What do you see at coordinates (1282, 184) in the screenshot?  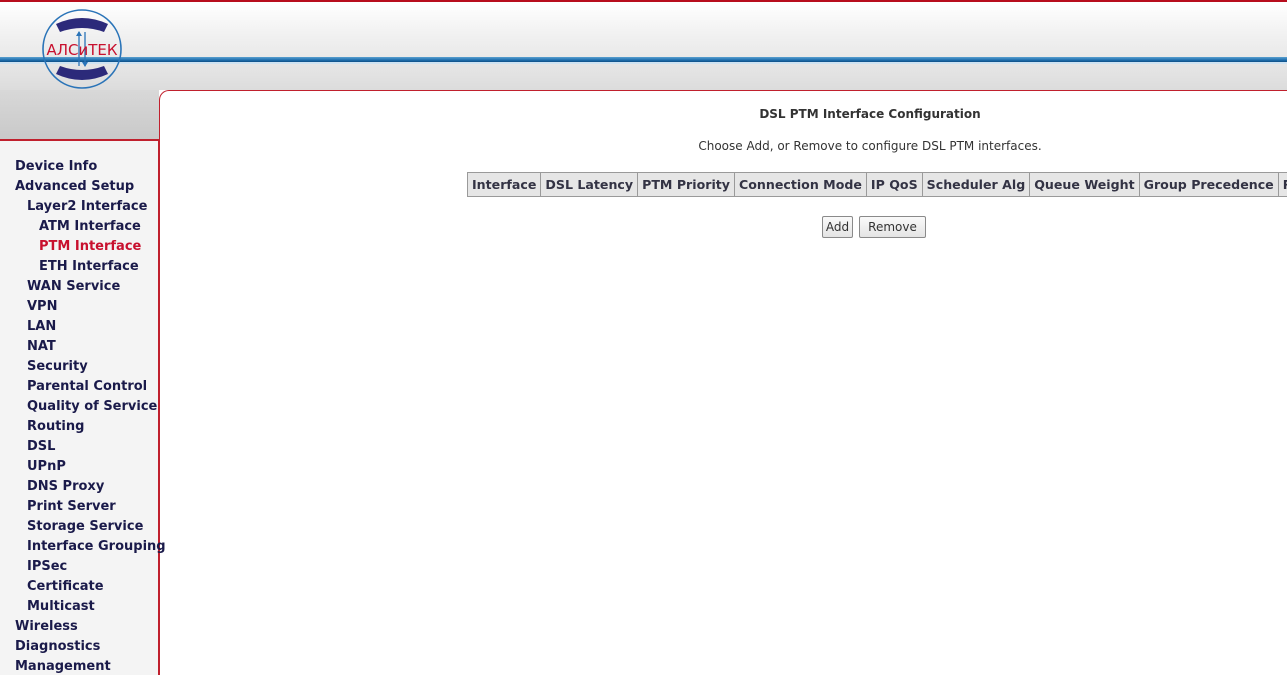 I see `column-header-remove: Remove` at bounding box center [1282, 184].